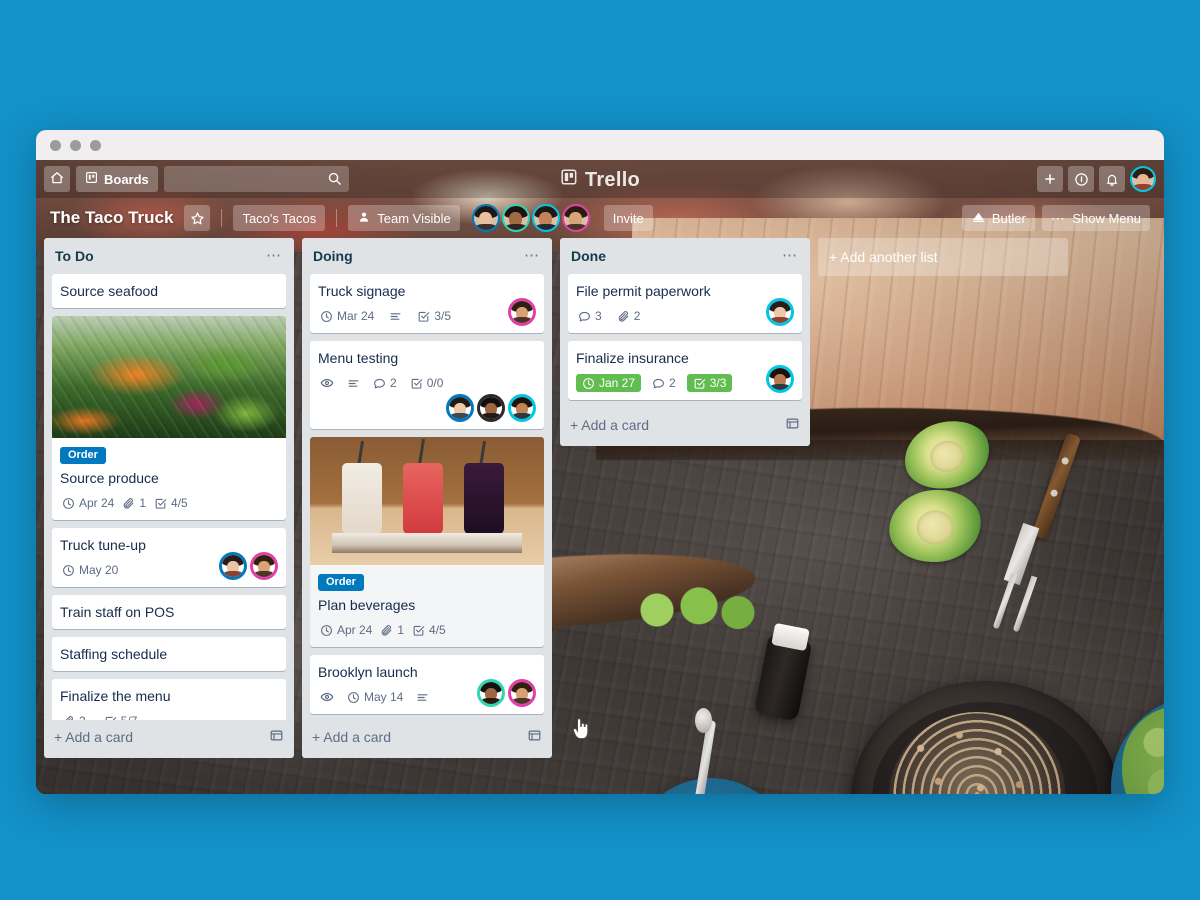 This screenshot has width=1200, height=900. Describe the element at coordinates (169, 715) in the screenshot. I see `card-badges: 2 5/7` at that location.